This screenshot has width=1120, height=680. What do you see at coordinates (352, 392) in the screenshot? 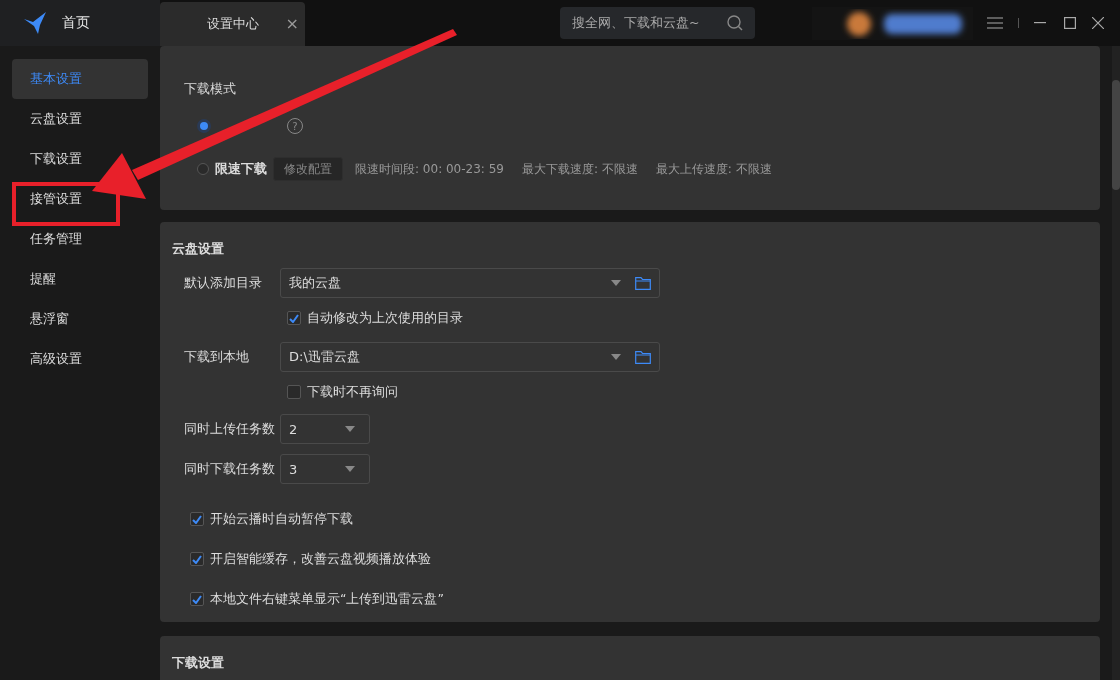
I see `checkbox-label: 下载时不再询问` at bounding box center [352, 392].